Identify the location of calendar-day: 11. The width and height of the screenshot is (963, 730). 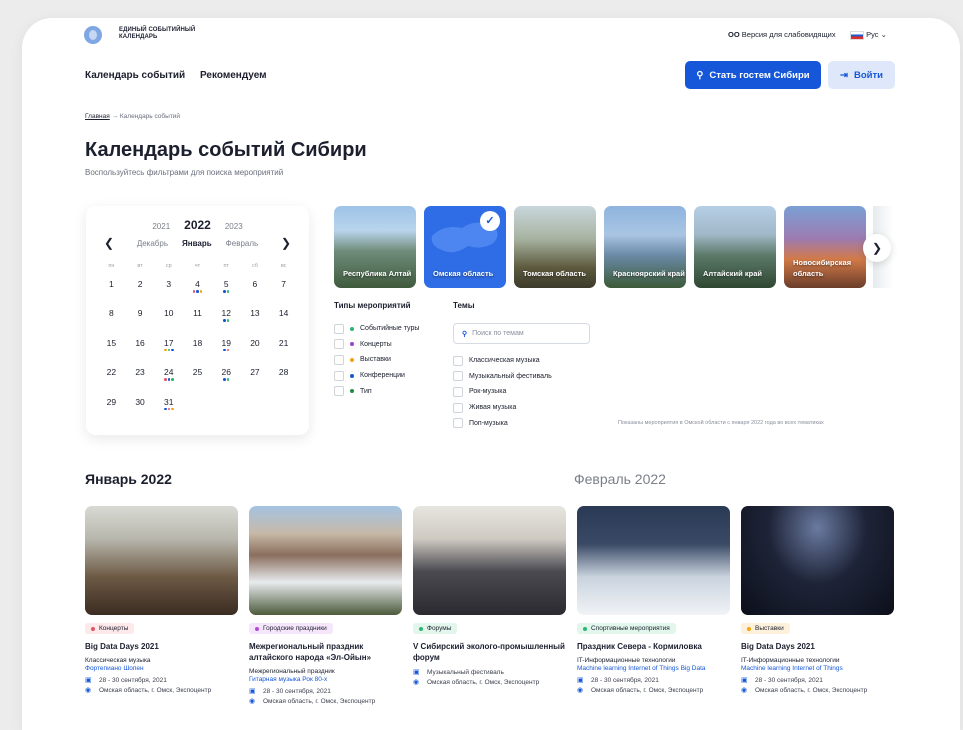
(197, 322).